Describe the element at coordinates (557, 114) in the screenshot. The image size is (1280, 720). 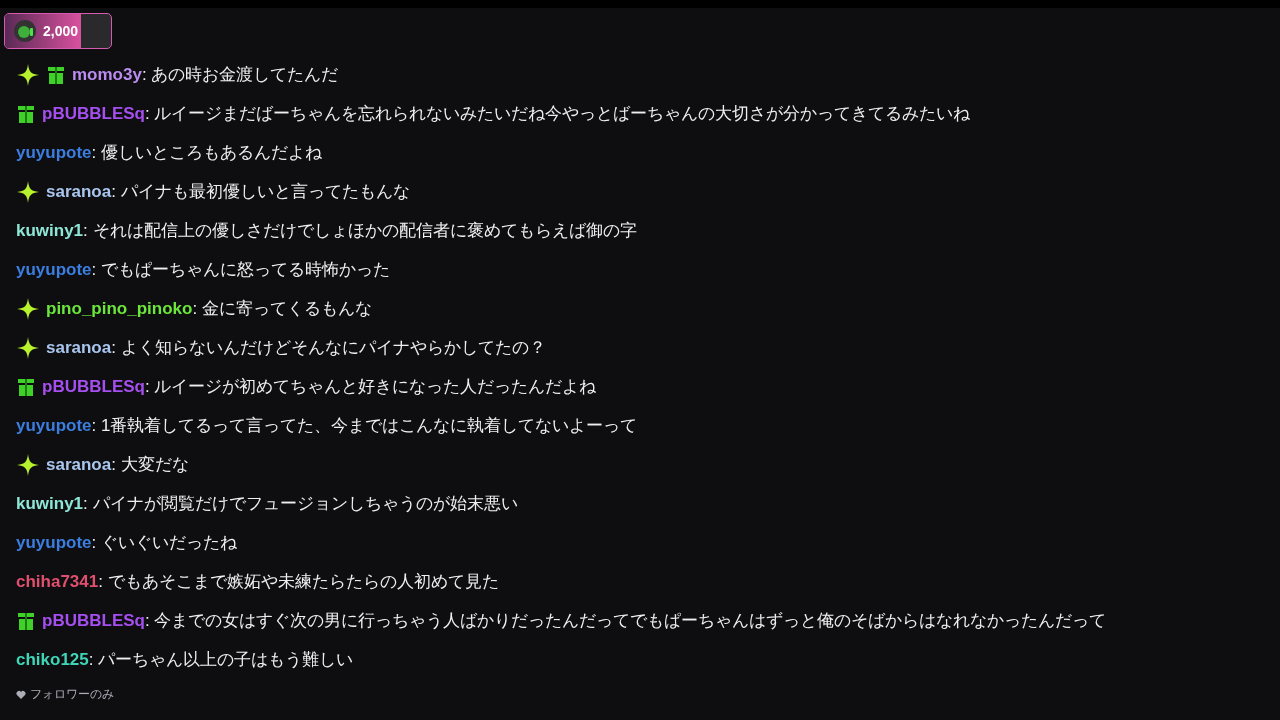
I see `chat-message: : ルイージまだばーちゃんを忘れられないみたいだね今やっとばーちゃんの大切さが分かってきてるみたいね` at that location.